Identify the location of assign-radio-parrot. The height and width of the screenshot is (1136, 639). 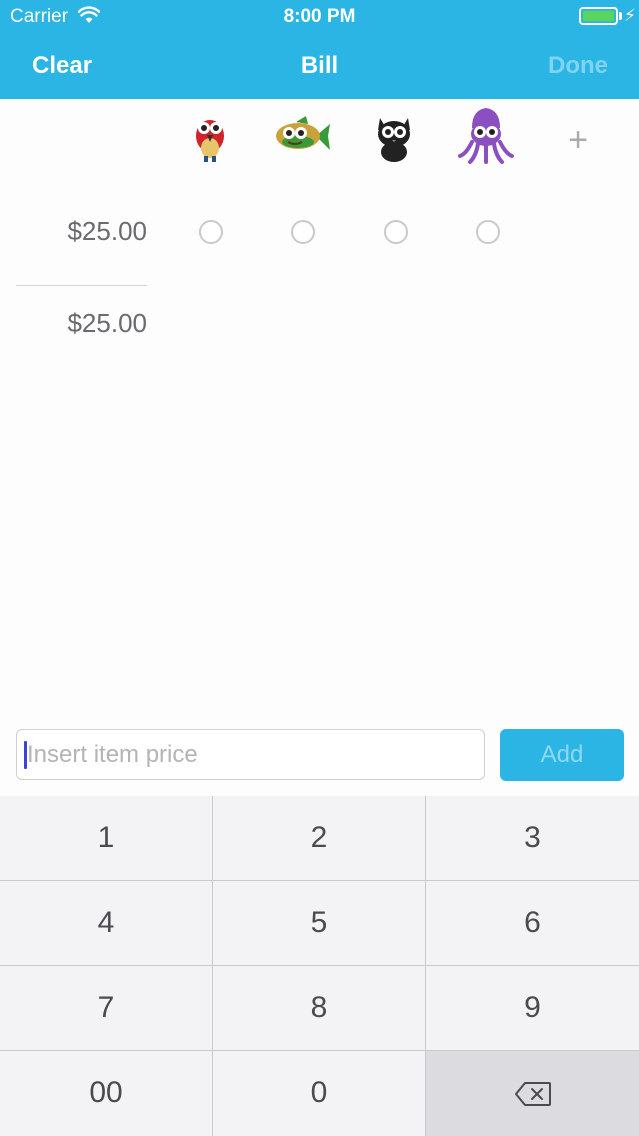
(211, 232).